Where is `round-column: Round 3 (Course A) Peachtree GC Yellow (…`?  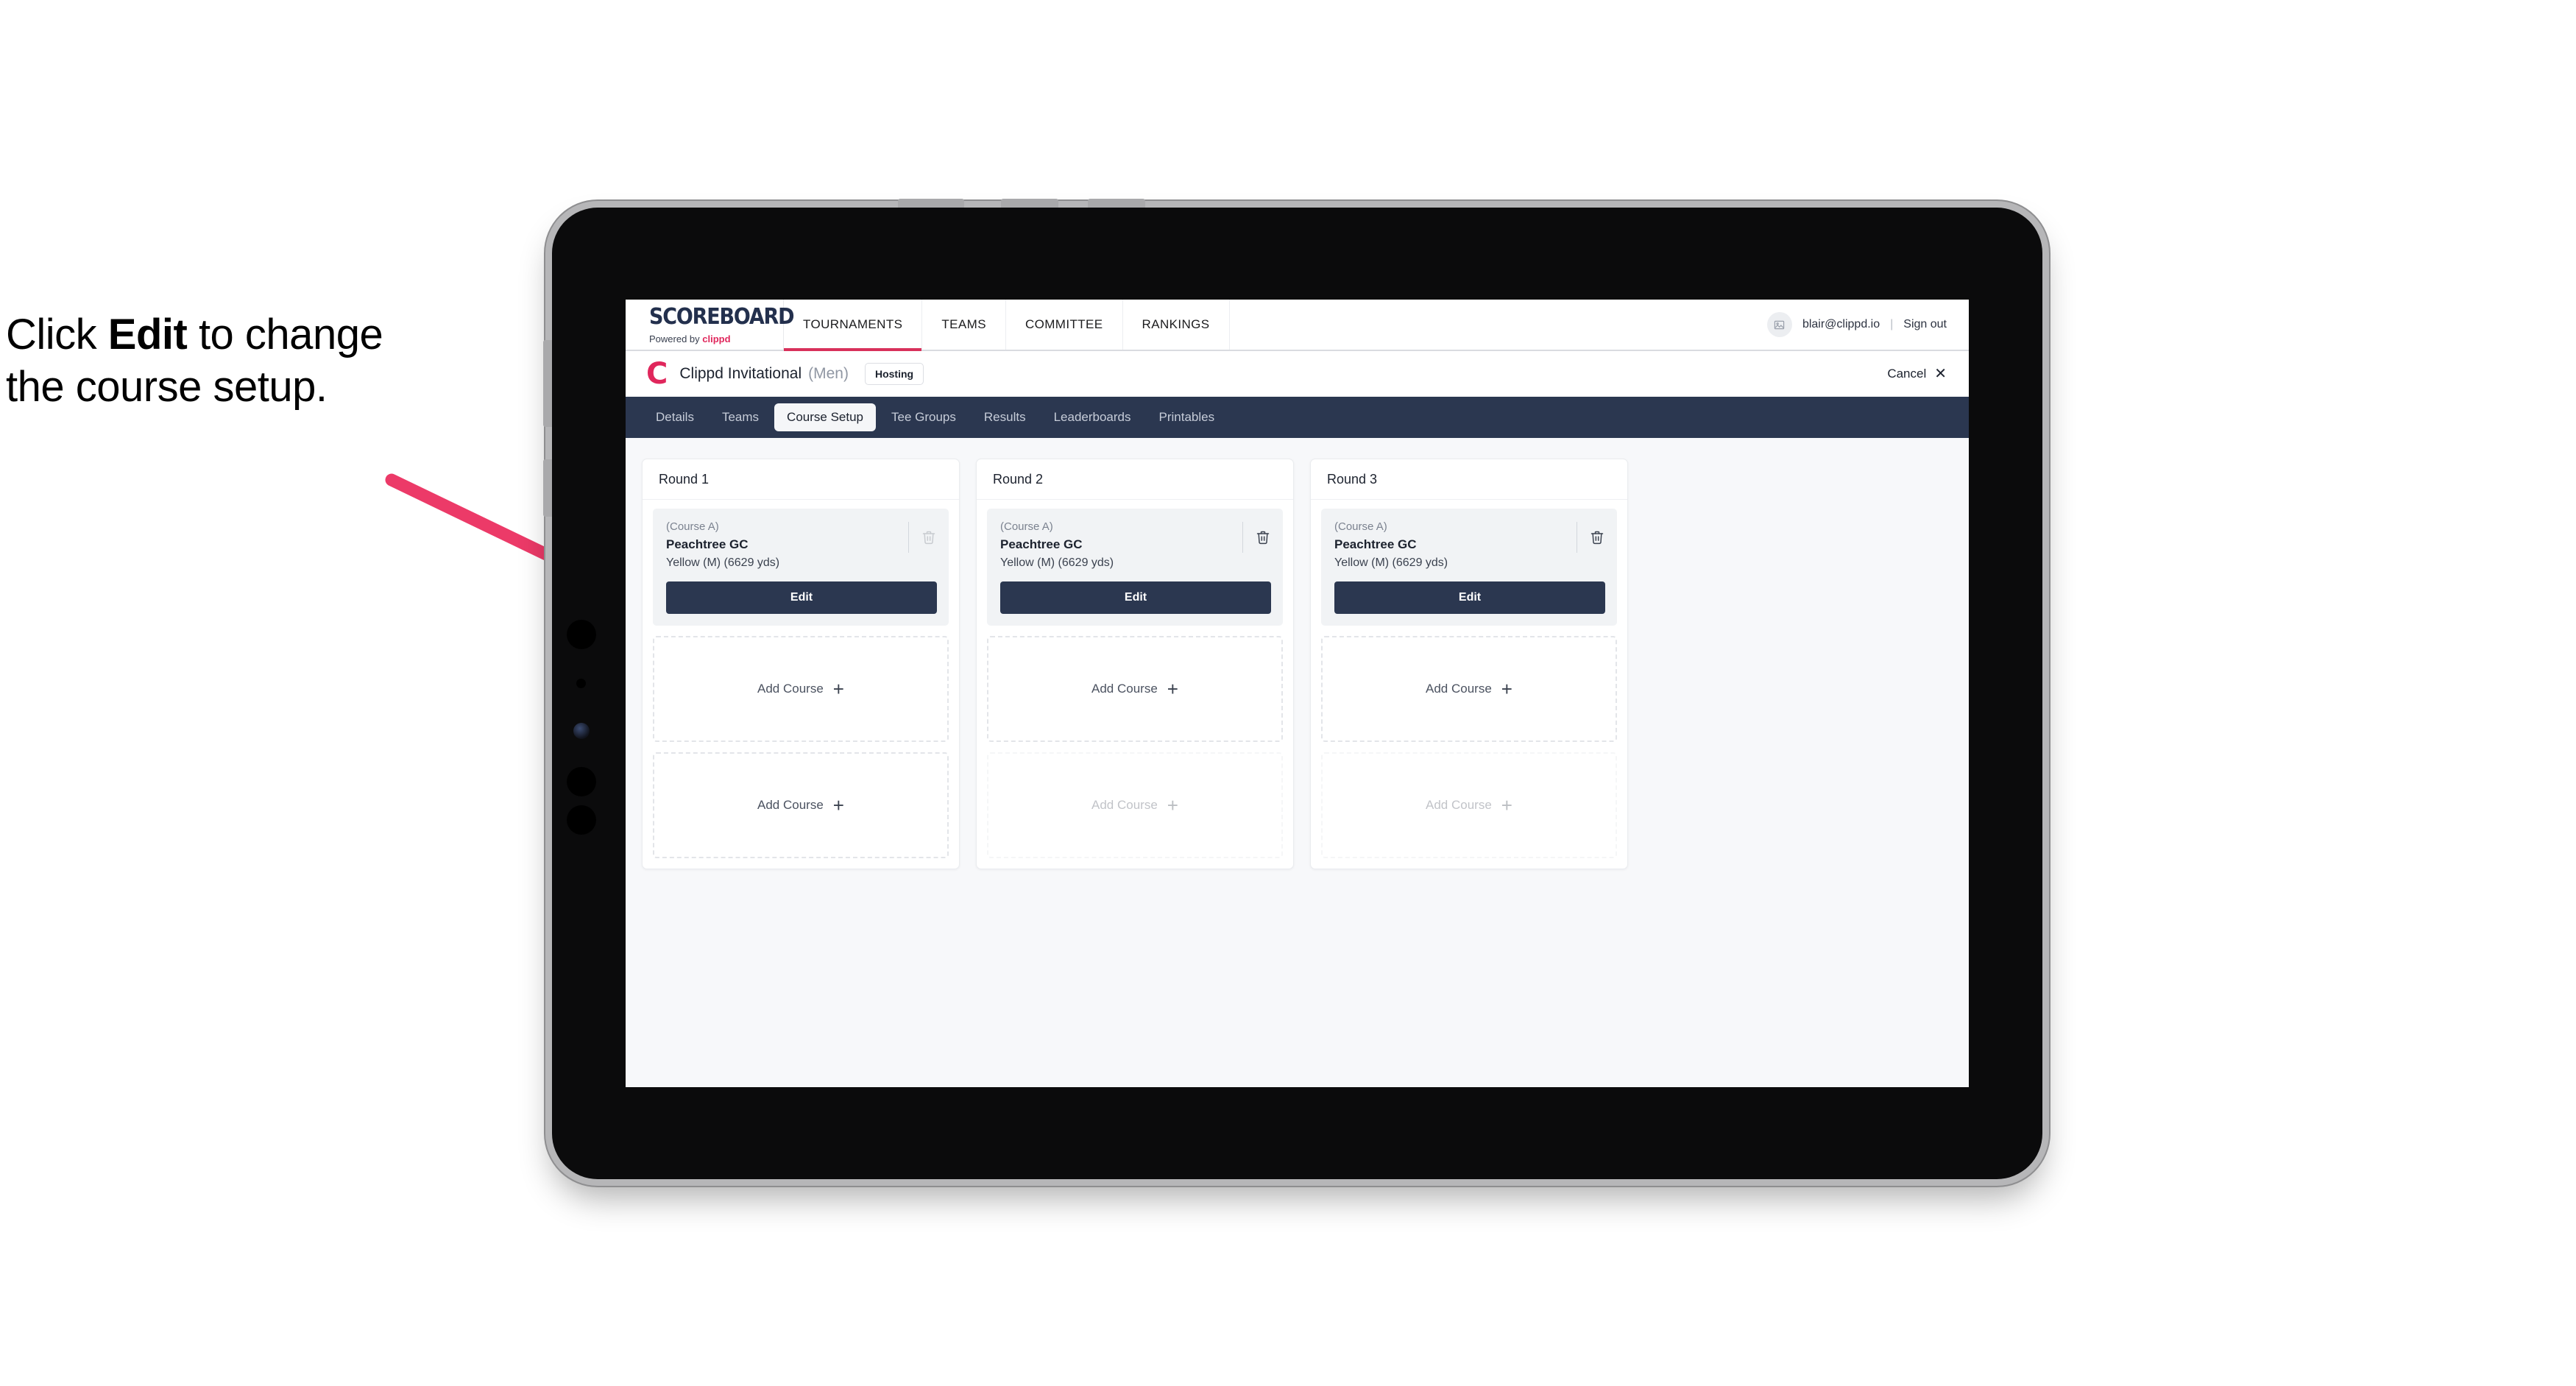
round-column: Round 3 (Course A) Peachtree GC Yellow (… is located at coordinates (1469, 664).